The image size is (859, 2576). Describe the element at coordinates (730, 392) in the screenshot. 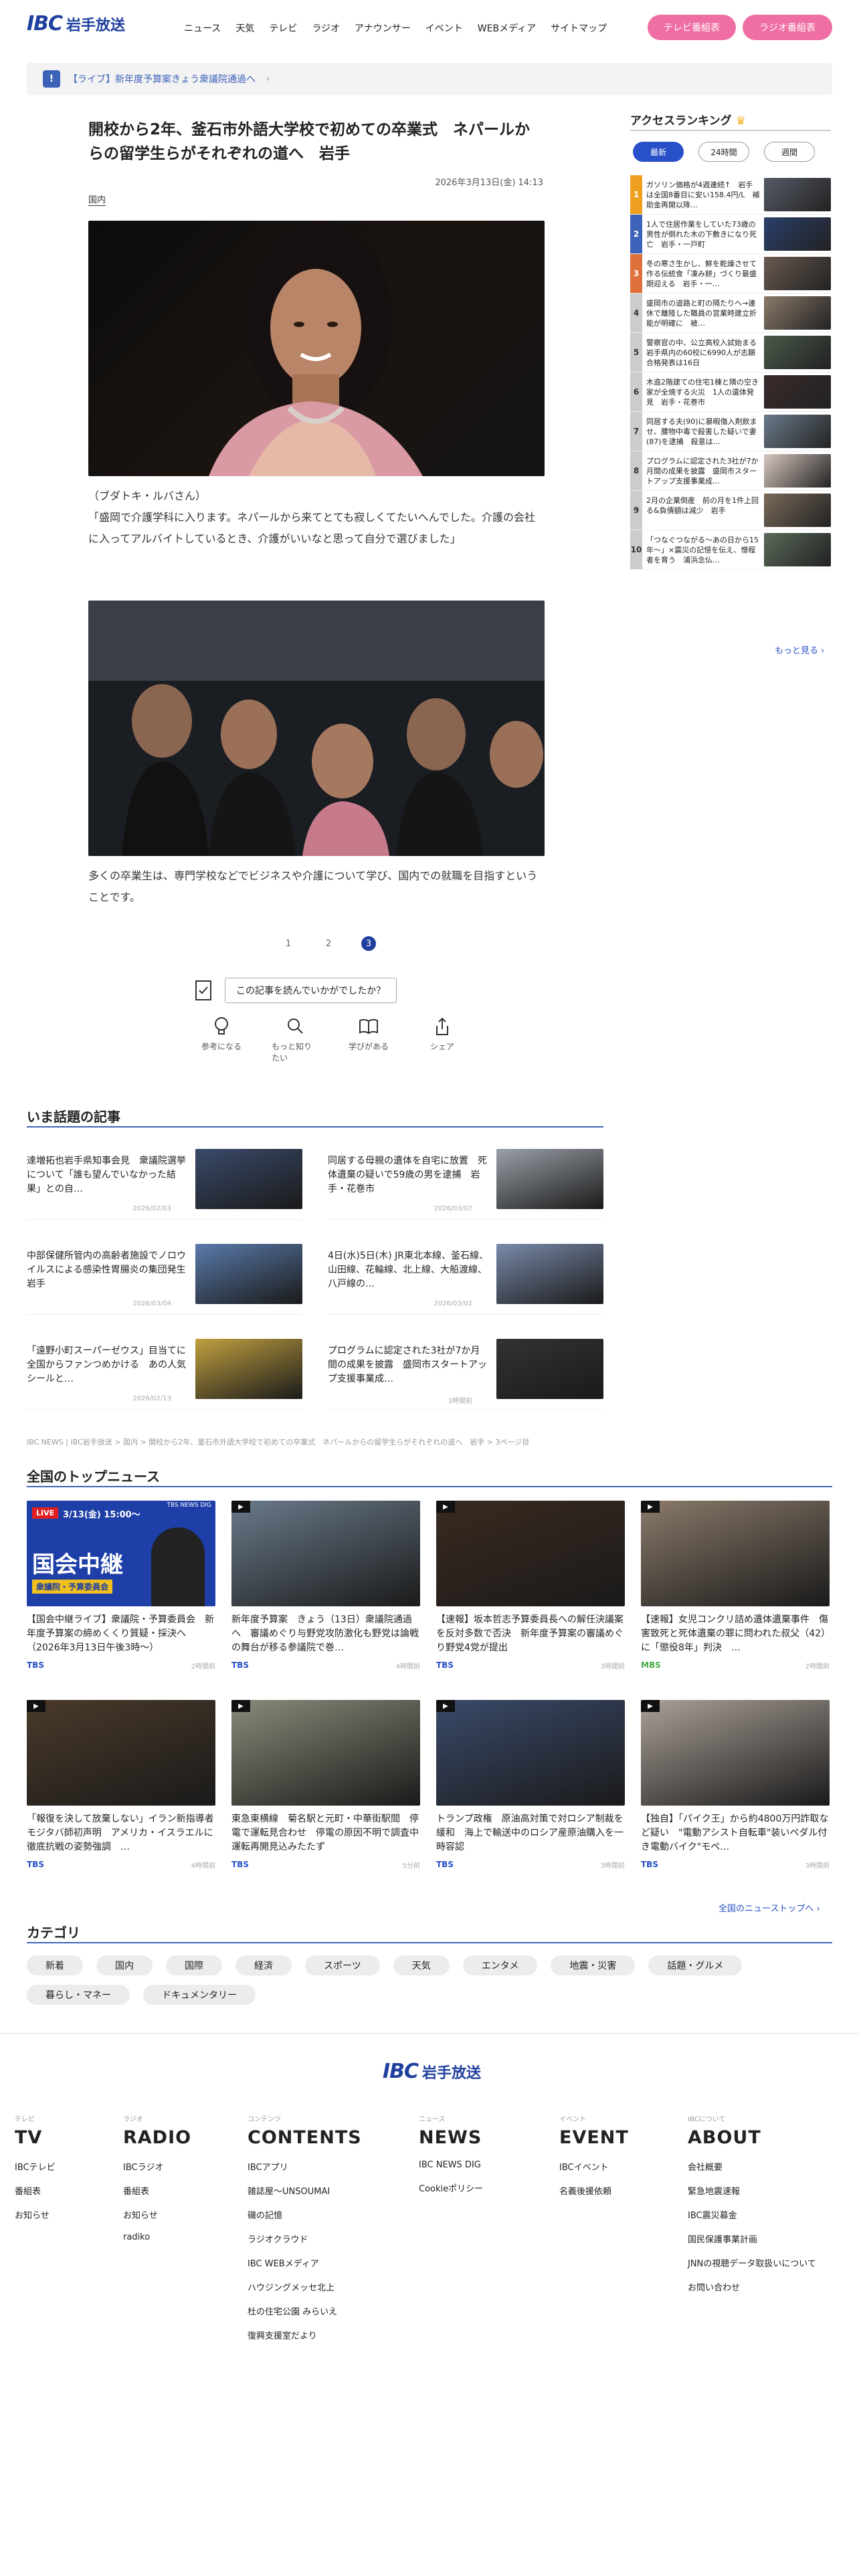

I see `ranking-item: 6 木造2階建ての住宅1棟と隣の空き家が全焼する火災 1人の遺体発見 岩手・花巻市` at that location.